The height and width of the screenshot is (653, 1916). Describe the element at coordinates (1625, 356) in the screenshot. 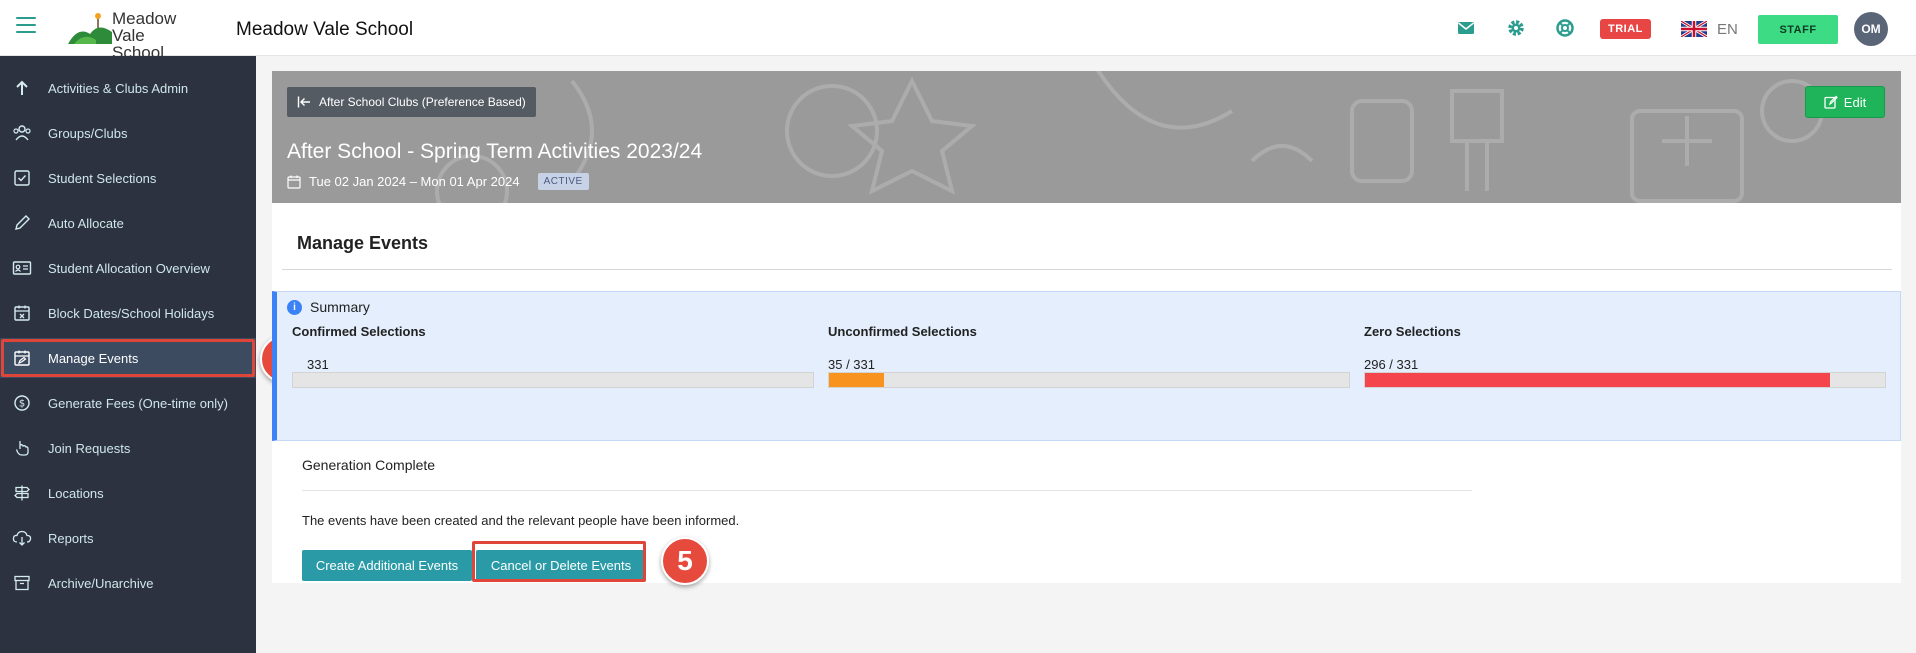

I see `stat-zero: Zero Selections 296 / 331` at that location.